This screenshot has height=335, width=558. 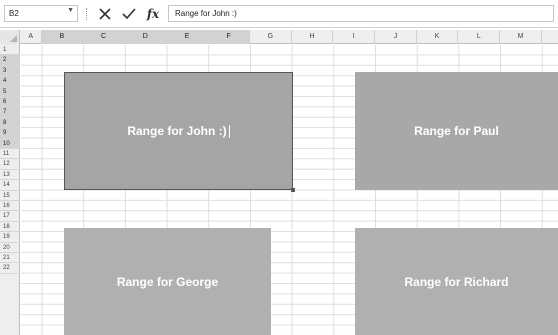 What do you see at coordinates (396, 37) in the screenshot?
I see `column-header-j: J` at bounding box center [396, 37].